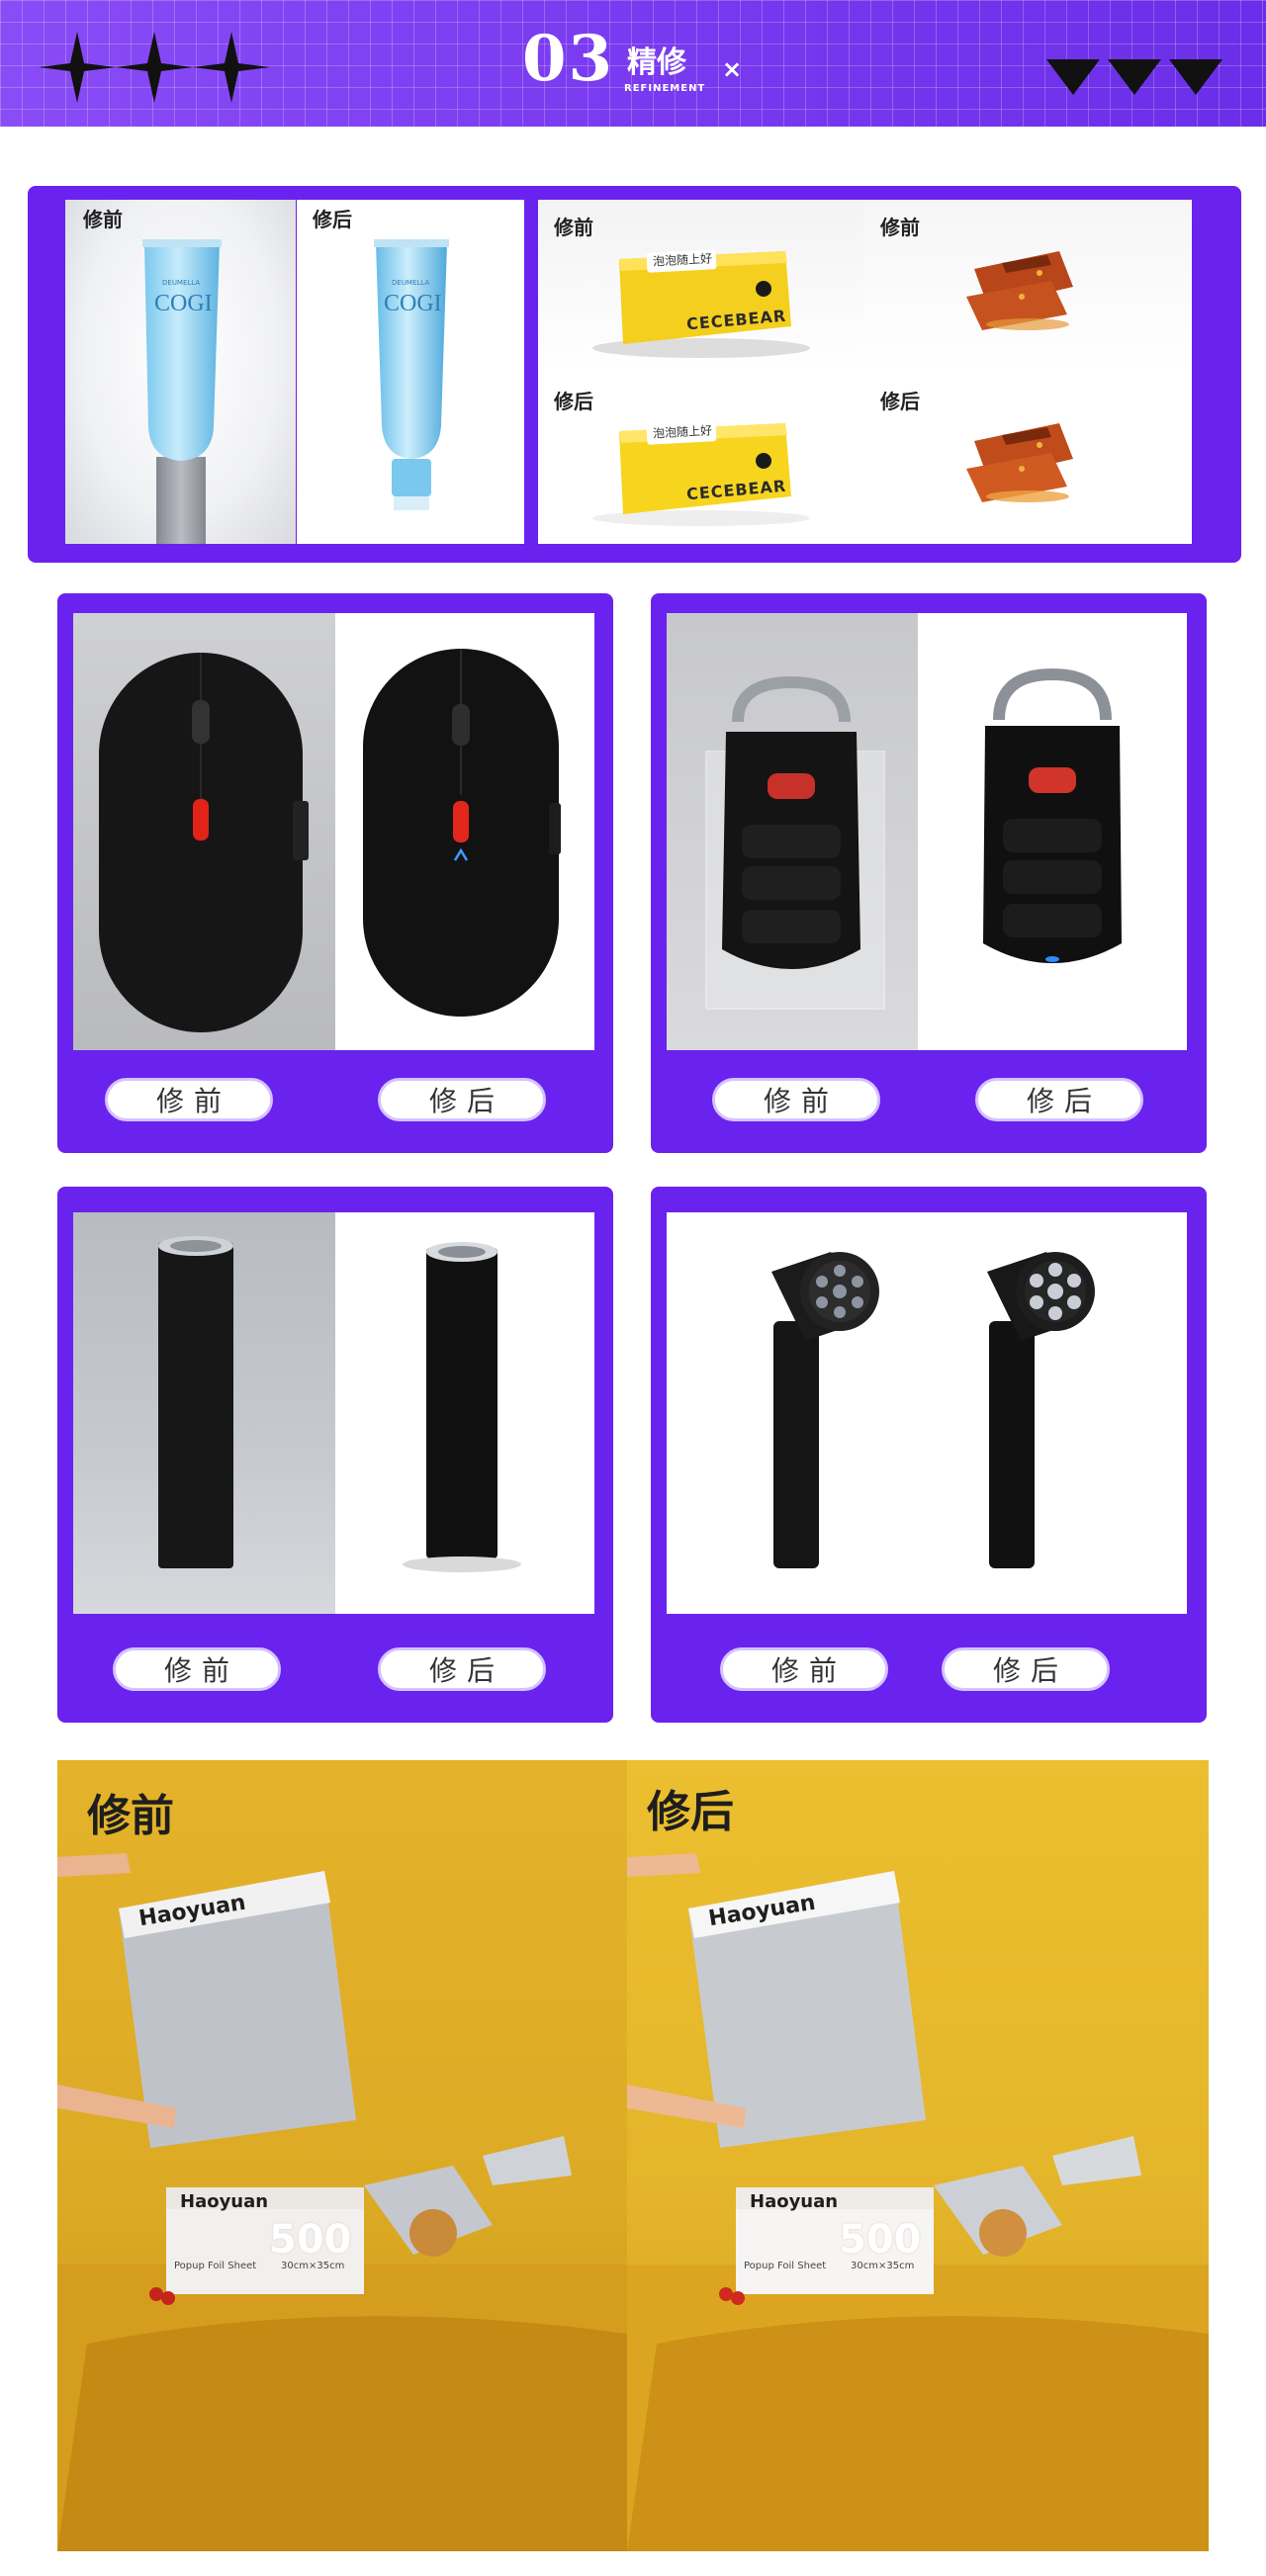 This screenshot has height=2576, width=1266. What do you see at coordinates (573, 401) in the screenshot?
I see `label-soap-after: 修后` at bounding box center [573, 401].